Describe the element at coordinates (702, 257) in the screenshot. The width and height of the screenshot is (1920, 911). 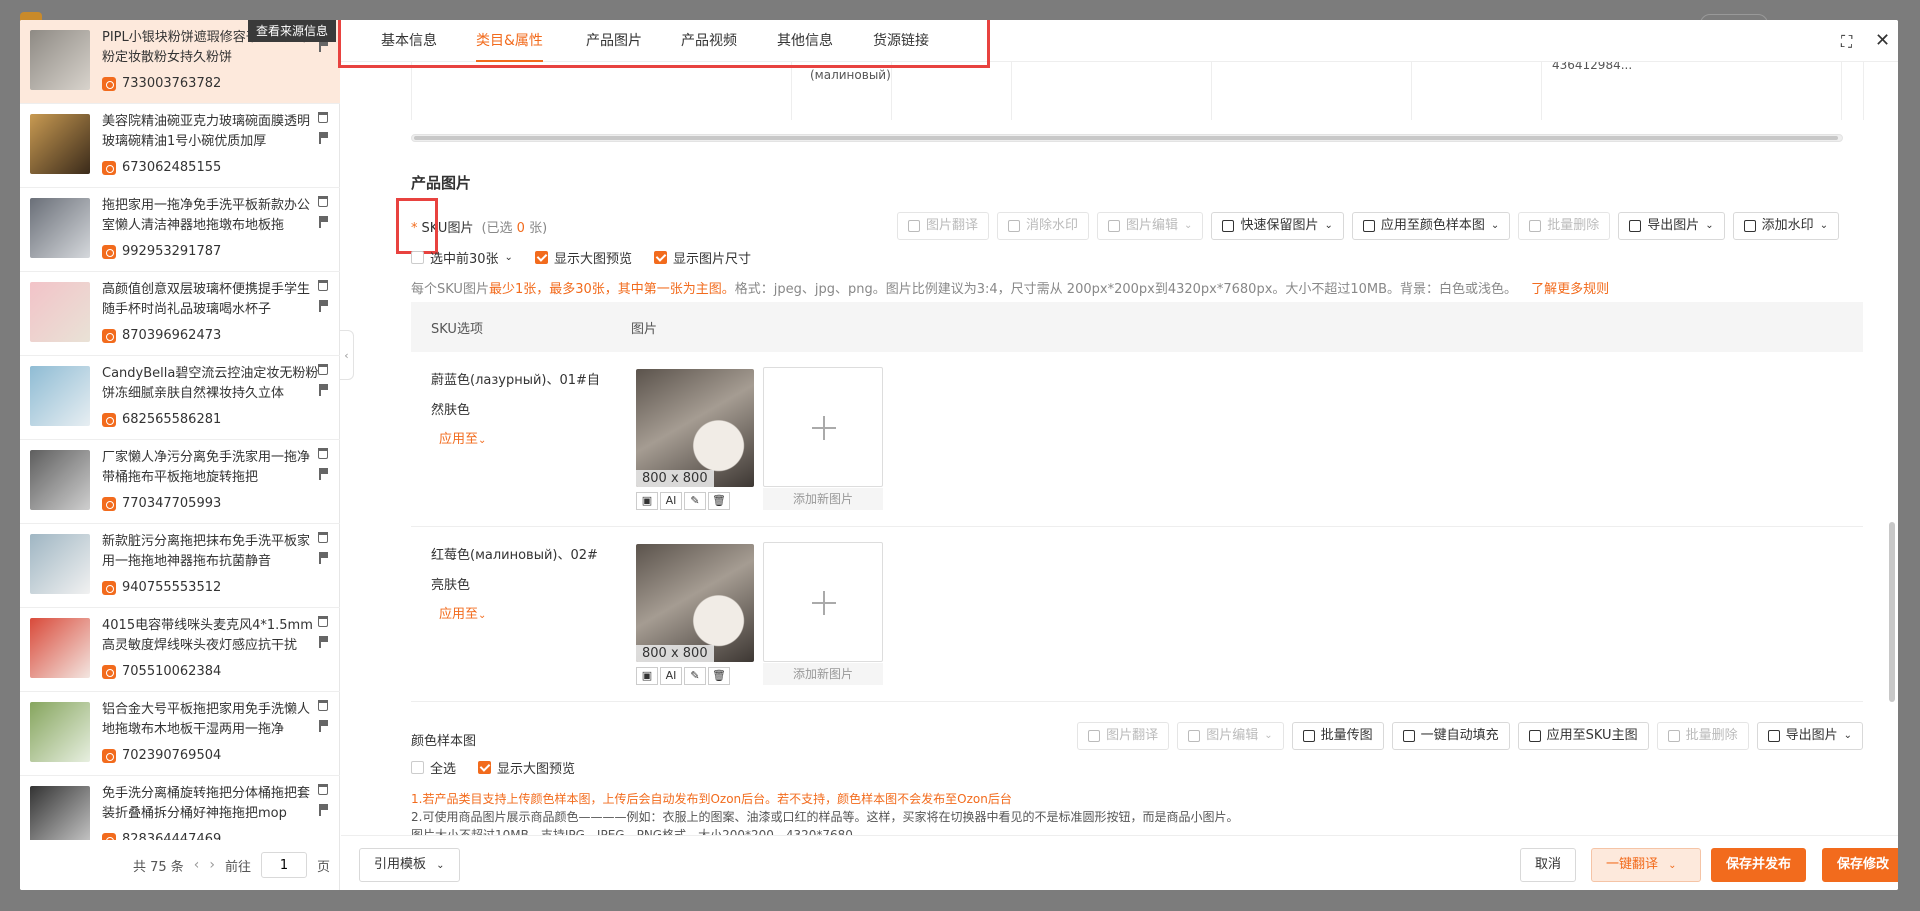
I see `show-size-checkbox: 显示图片尺寸` at that location.